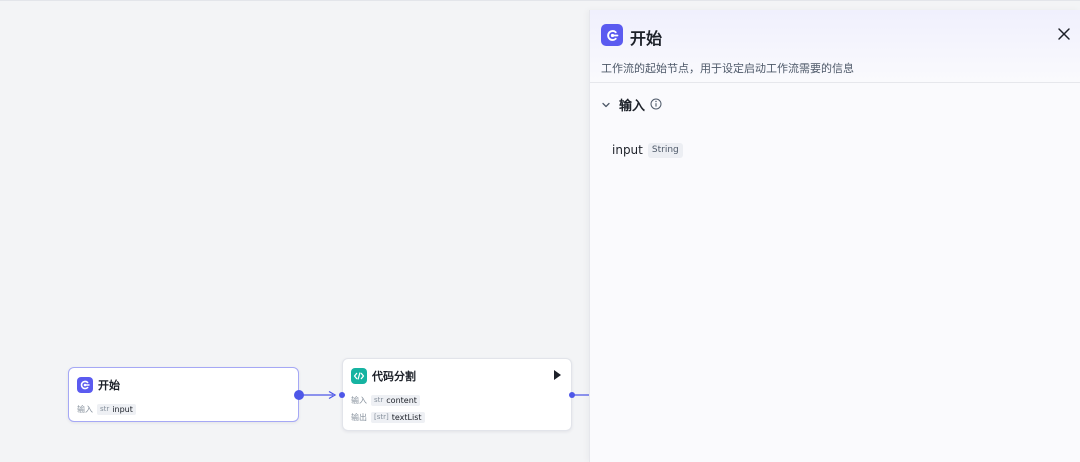 The image size is (1080, 462). I want to click on input-variable-type: String, so click(665, 150).